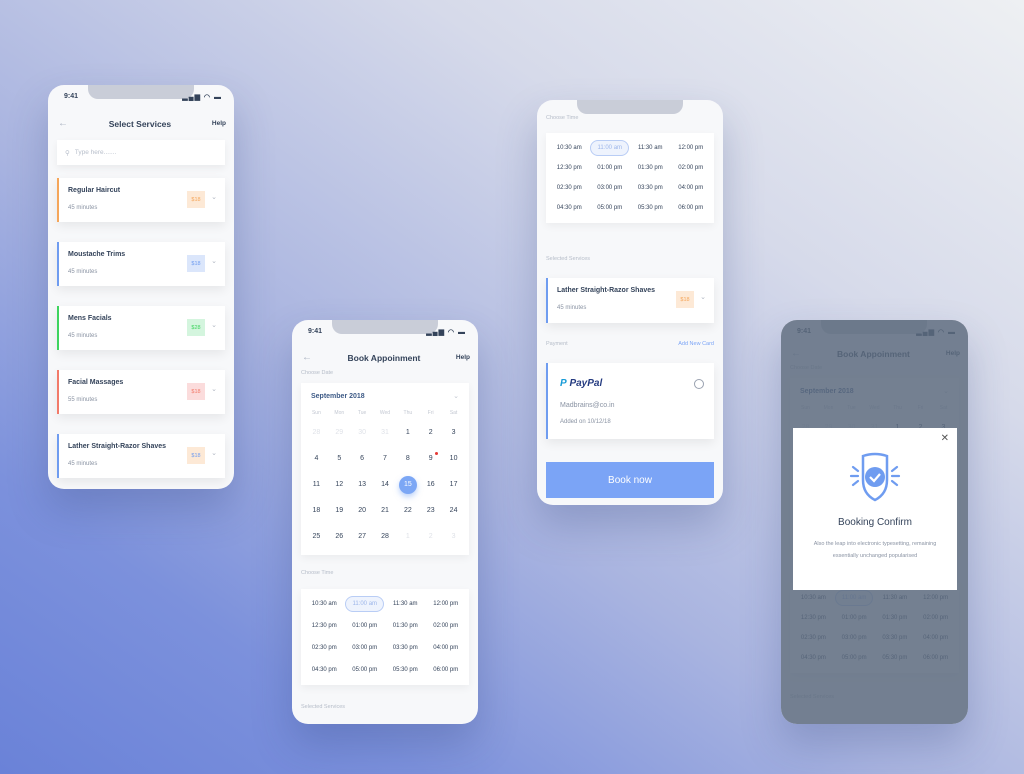  What do you see at coordinates (338, 396) in the screenshot?
I see `month-label: September 2018` at bounding box center [338, 396].